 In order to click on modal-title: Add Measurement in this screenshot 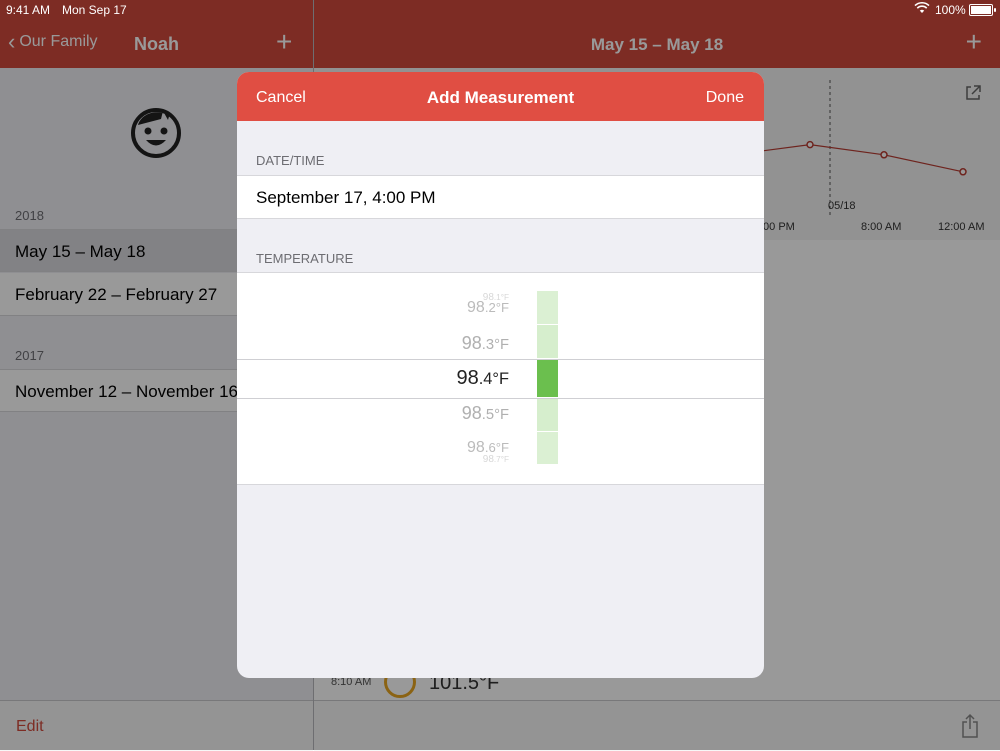, I will do `click(500, 97)`.